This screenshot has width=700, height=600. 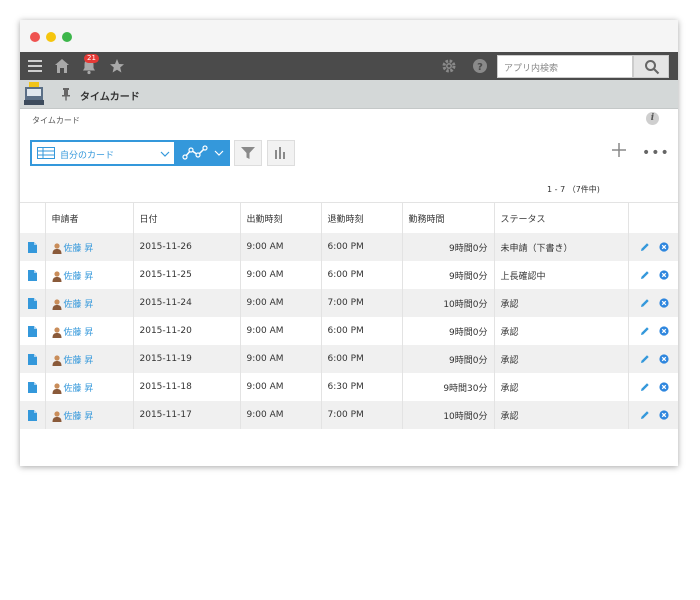 I want to click on column-header-work-hours: 勤務時間, so click(x=448, y=217).